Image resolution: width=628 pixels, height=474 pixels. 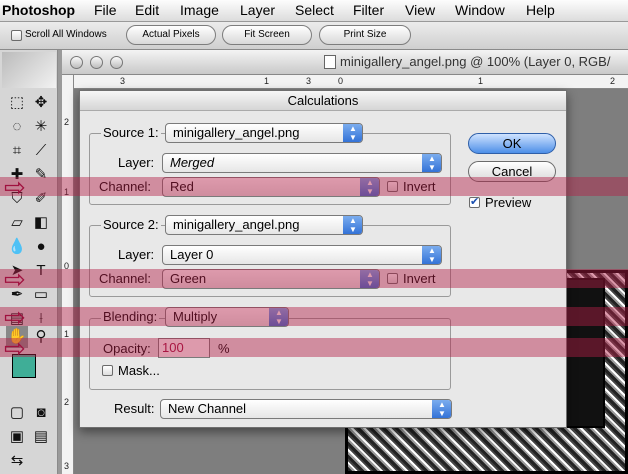 I want to click on source2-popup: minigallery_angel.png ▲ ▼, so click(x=264, y=225).